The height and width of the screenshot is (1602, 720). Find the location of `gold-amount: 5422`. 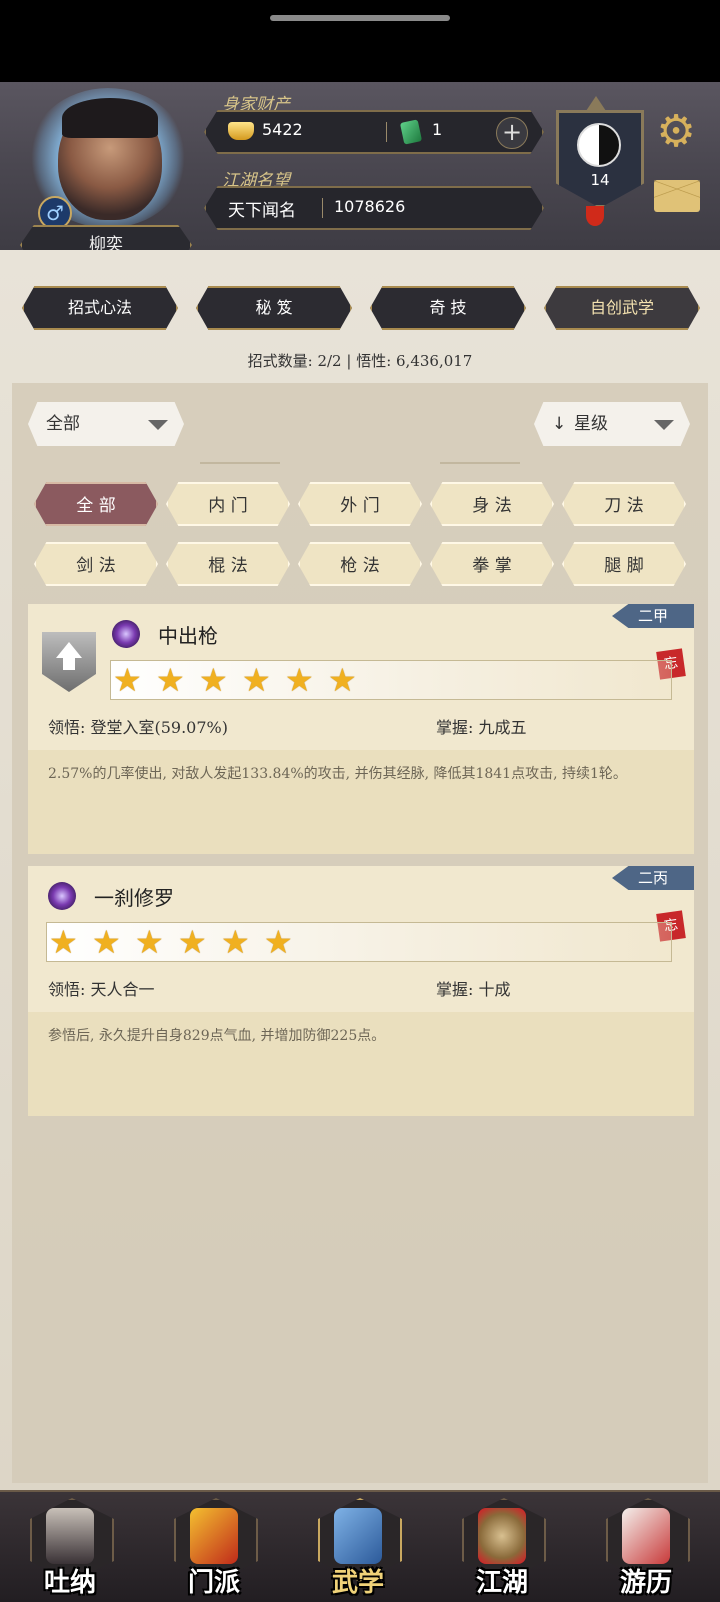

gold-amount: 5422 is located at coordinates (282, 129).